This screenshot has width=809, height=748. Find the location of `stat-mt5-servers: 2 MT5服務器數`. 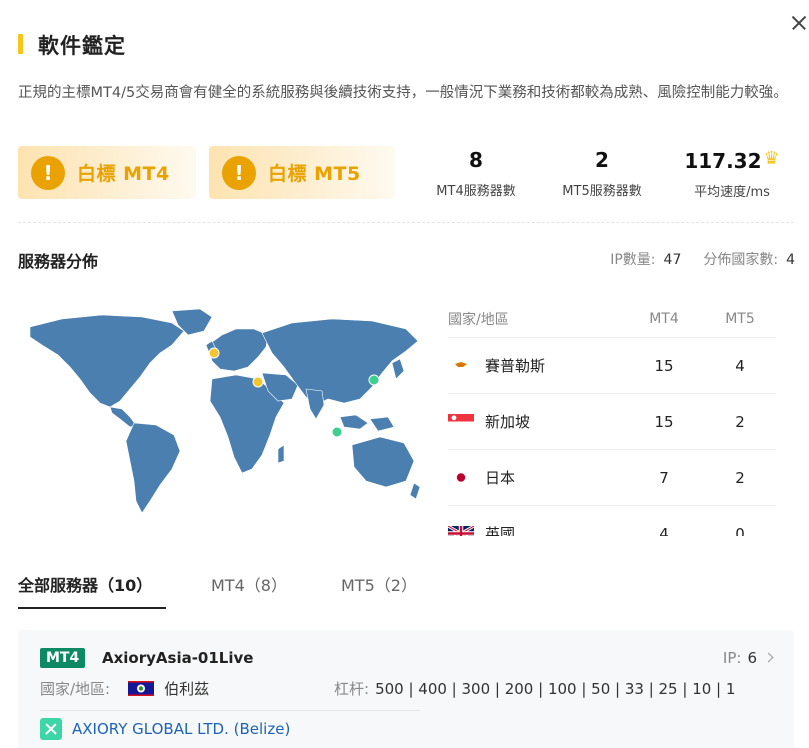

stat-mt5-servers: 2 MT5服務器數 is located at coordinates (602, 173).